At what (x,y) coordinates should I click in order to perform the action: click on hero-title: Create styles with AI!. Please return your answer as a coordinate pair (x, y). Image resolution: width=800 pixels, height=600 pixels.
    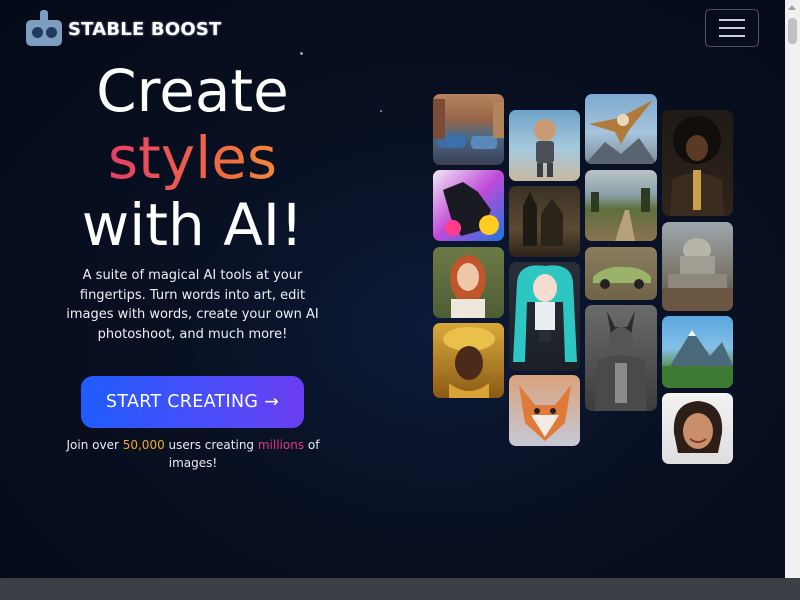
    Looking at the image, I should click on (192, 158).